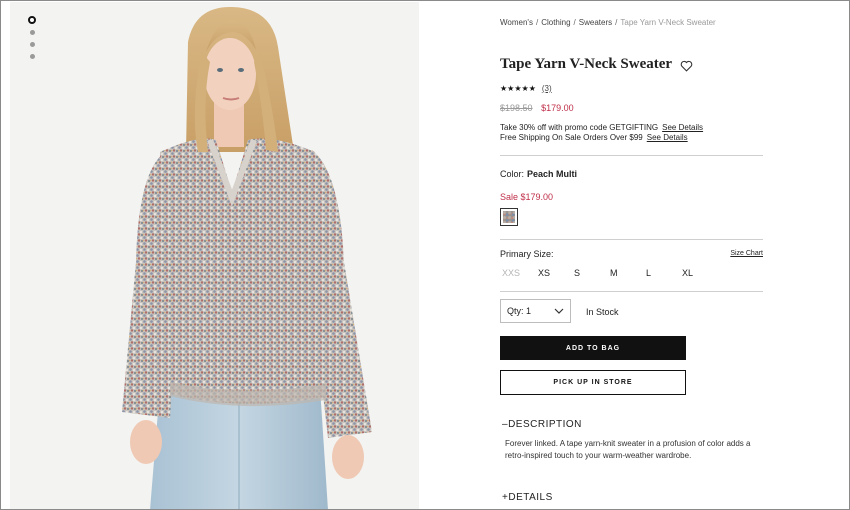 This screenshot has width=850, height=510. I want to click on color-sale-price: Sale $179.00, so click(527, 197).